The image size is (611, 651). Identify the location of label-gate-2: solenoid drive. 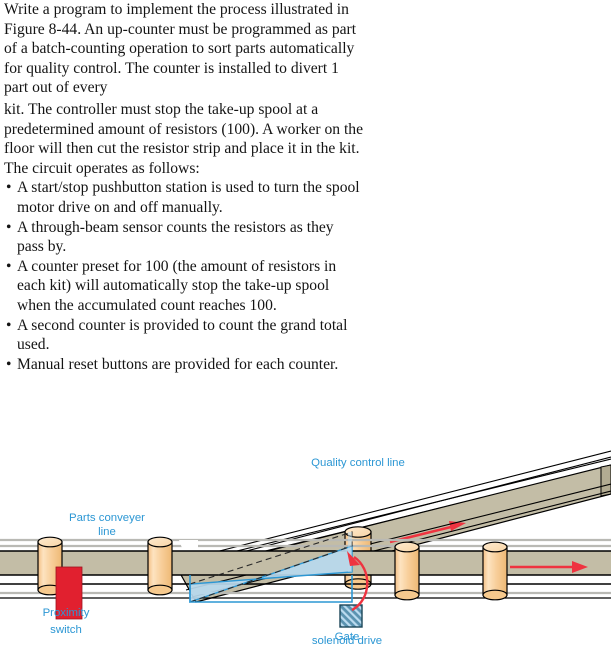
(347, 641).